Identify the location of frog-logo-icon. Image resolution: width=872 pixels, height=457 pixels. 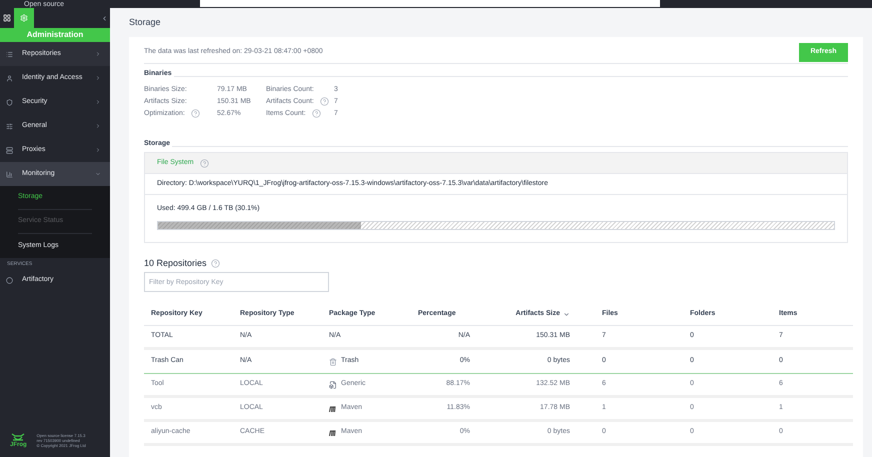
(18, 437).